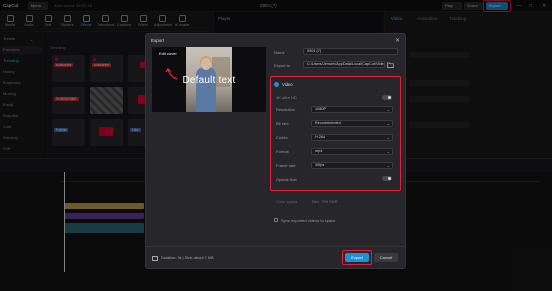 Image resolution: width=552 pixels, height=291 pixels. I want to click on export-to-label: Export to, so click(282, 65).